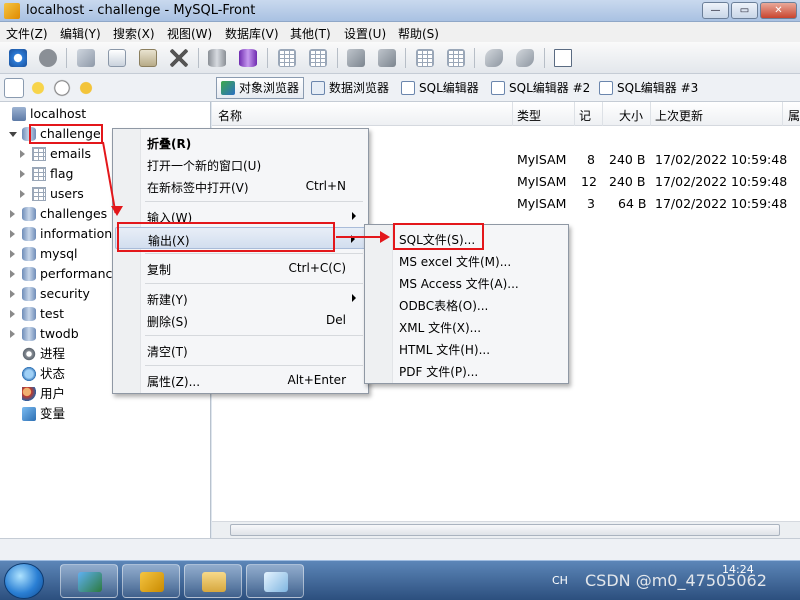 The width and height of the screenshot is (800, 600). What do you see at coordinates (167, 300) in the screenshot?
I see `menu-item-label: 新建(Y)` at bounding box center [167, 300].